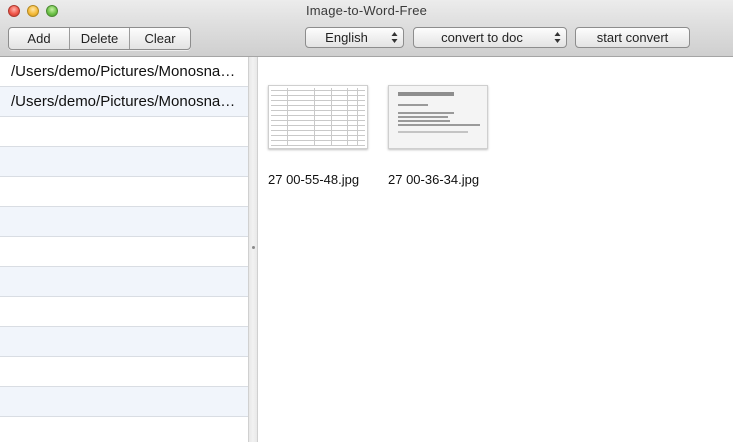 Image resolution: width=733 pixels, height=442 pixels. What do you see at coordinates (39, 38) in the screenshot?
I see `add-button: Add` at bounding box center [39, 38].